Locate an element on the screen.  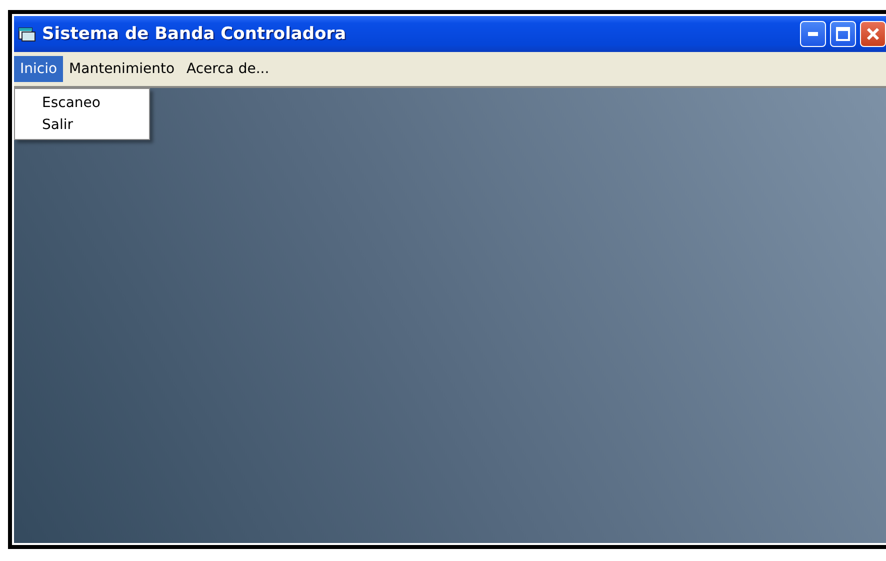
menu-option: Escaneo is located at coordinates (82, 103).